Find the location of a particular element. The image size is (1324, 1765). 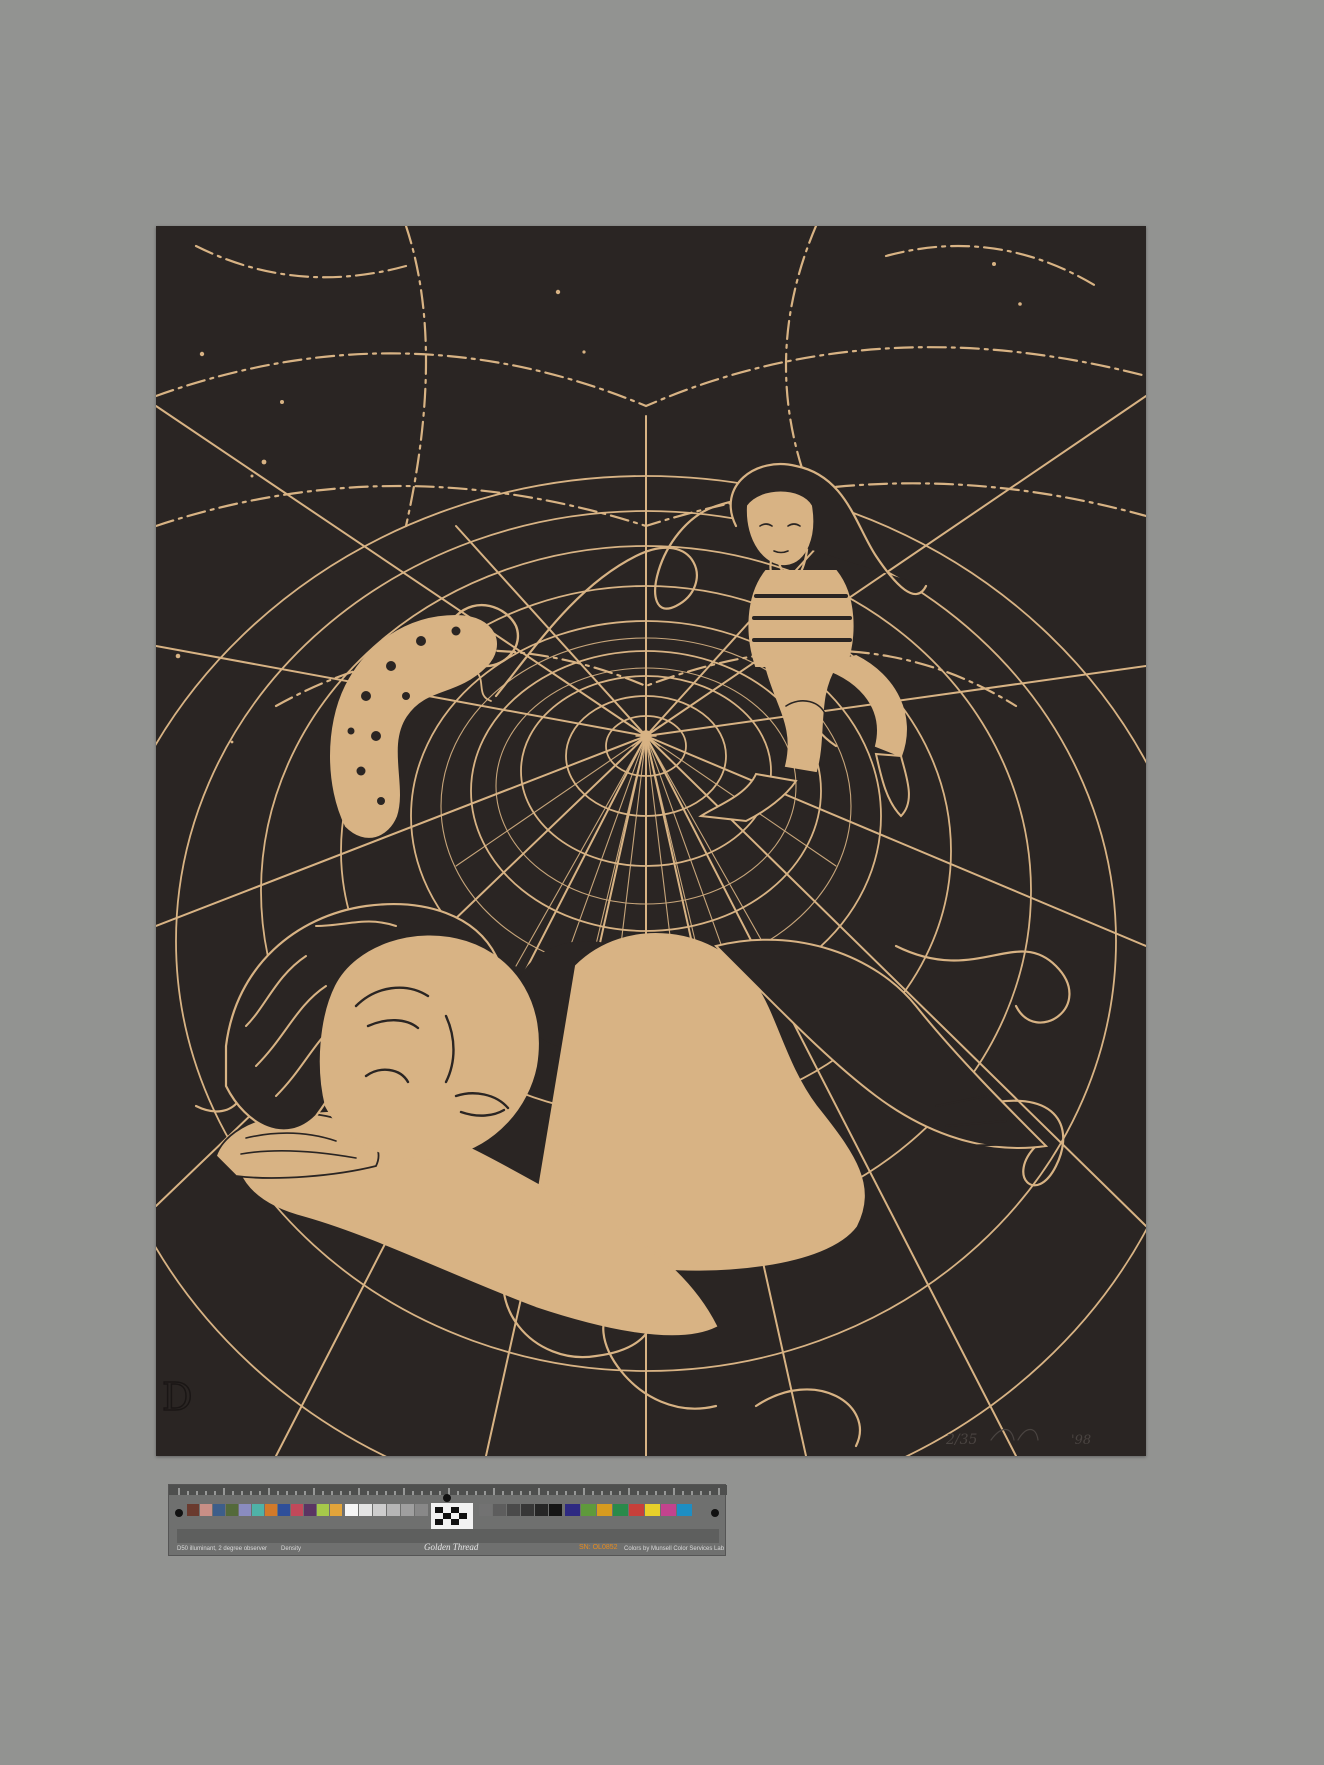

serial-number: SN: OL0852 is located at coordinates (598, 1547).